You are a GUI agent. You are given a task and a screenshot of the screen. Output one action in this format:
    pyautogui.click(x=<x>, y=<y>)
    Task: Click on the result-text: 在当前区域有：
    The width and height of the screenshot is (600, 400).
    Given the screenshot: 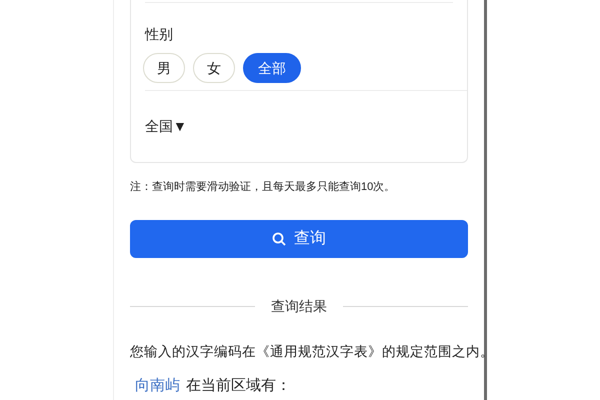 What is the action you would take?
    pyautogui.click(x=238, y=386)
    